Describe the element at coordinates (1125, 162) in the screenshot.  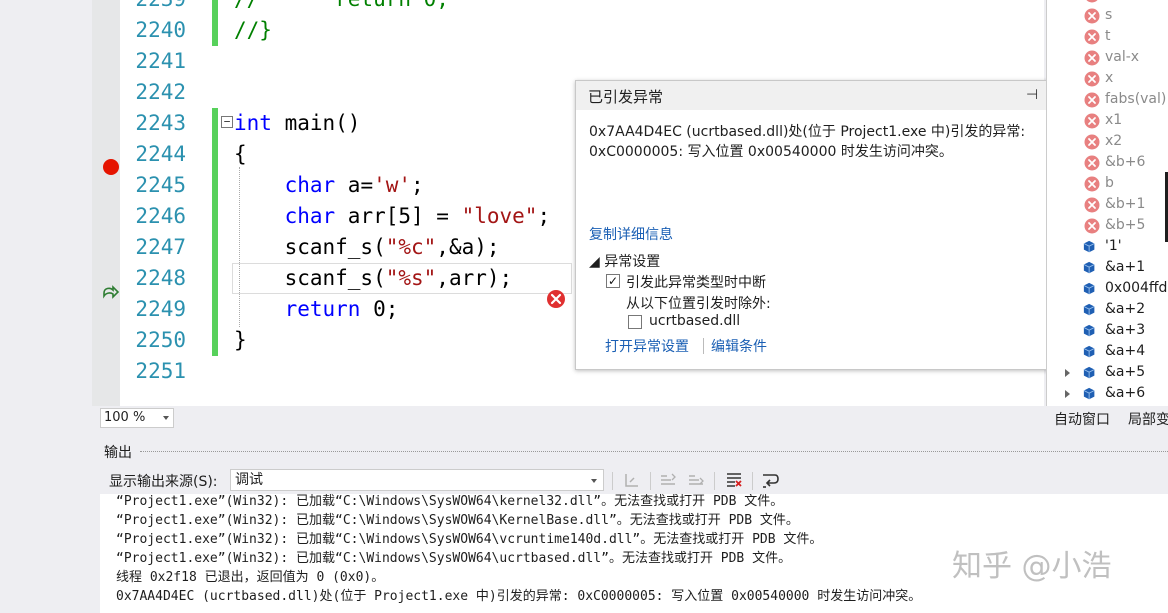
I see `watch-item-name: &b+6` at that location.